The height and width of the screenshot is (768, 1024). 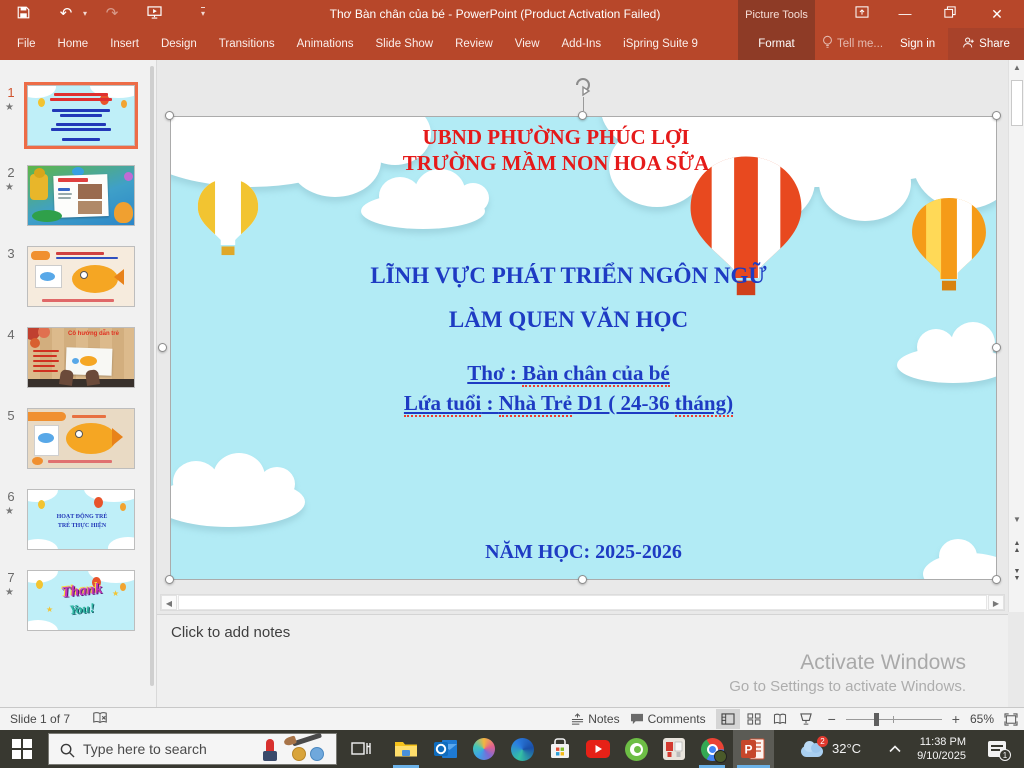 What do you see at coordinates (247, 44) in the screenshot?
I see `tab-transitions: Transitions` at bounding box center [247, 44].